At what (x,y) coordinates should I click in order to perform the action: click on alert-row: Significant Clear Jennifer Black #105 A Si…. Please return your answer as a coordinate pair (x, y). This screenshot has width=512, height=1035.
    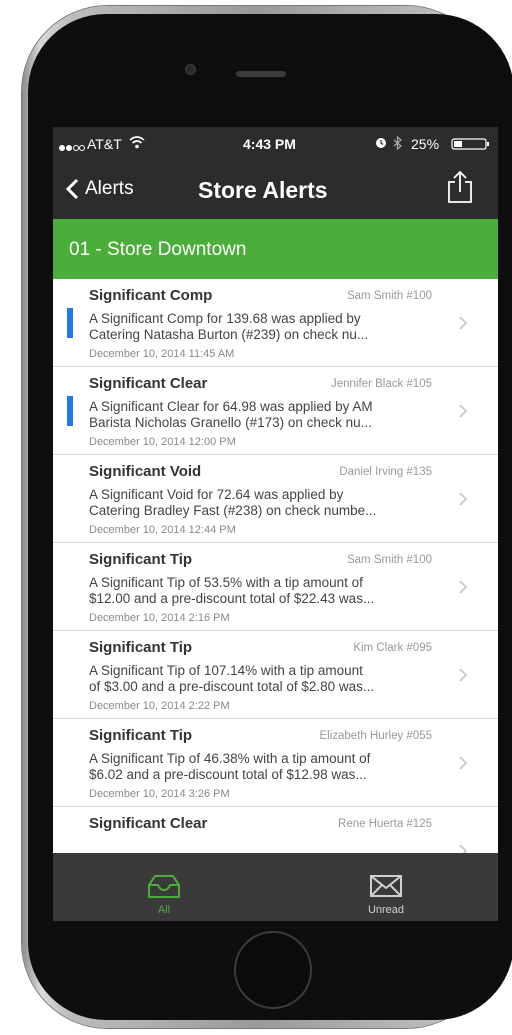
    Looking at the image, I should click on (275, 411).